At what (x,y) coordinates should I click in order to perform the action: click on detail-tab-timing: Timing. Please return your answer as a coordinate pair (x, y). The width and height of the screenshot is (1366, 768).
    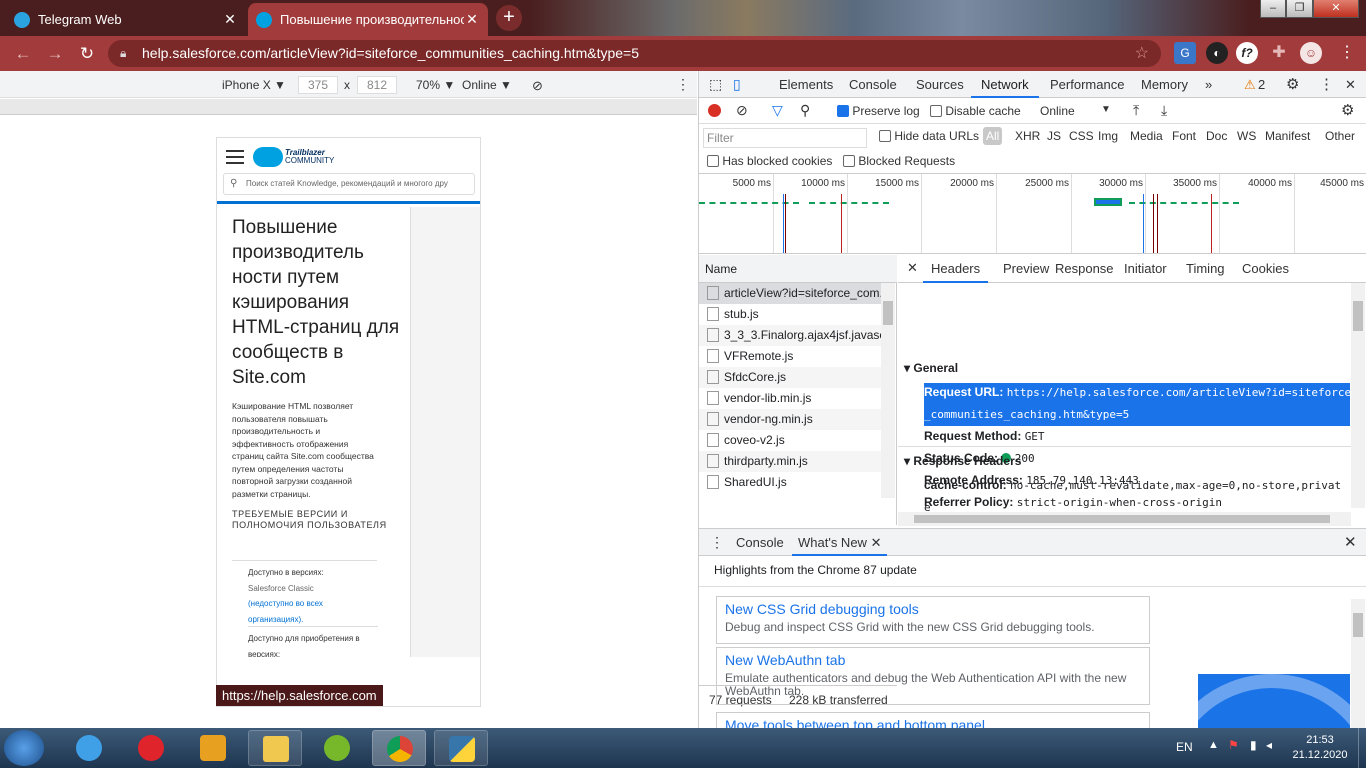
    Looking at the image, I should click on (1205, 269).